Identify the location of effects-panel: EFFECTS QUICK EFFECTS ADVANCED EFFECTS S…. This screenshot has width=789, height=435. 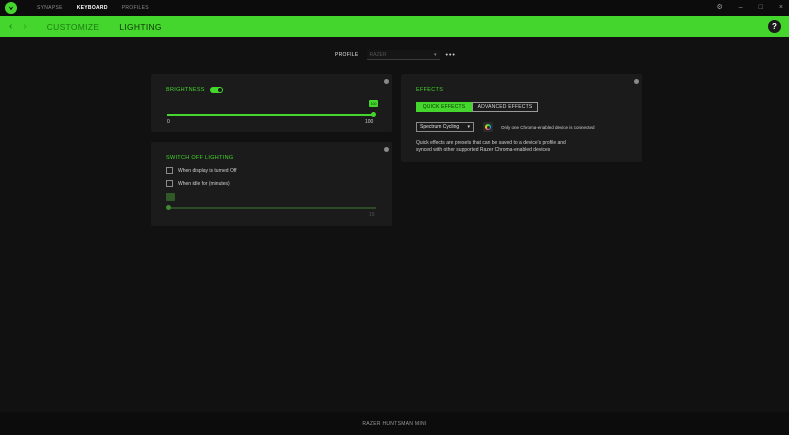
(521, 118).